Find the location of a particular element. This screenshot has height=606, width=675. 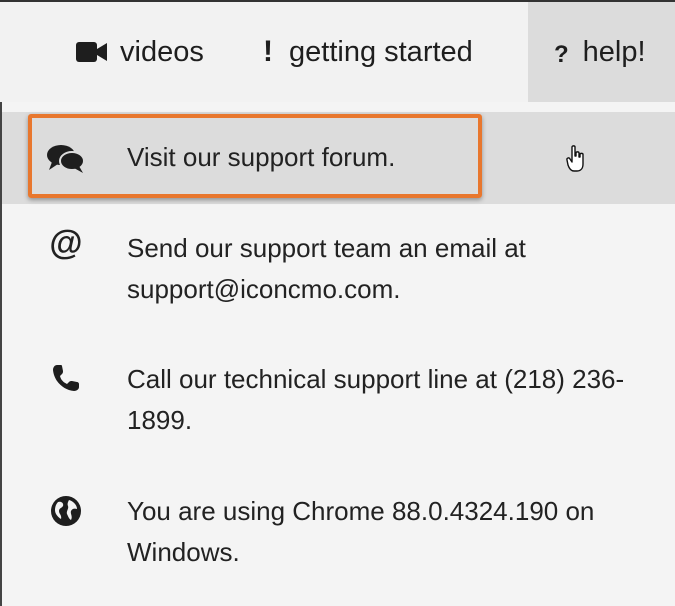

nav-getting-started: ! getting started is located at coordinates (368, 52).